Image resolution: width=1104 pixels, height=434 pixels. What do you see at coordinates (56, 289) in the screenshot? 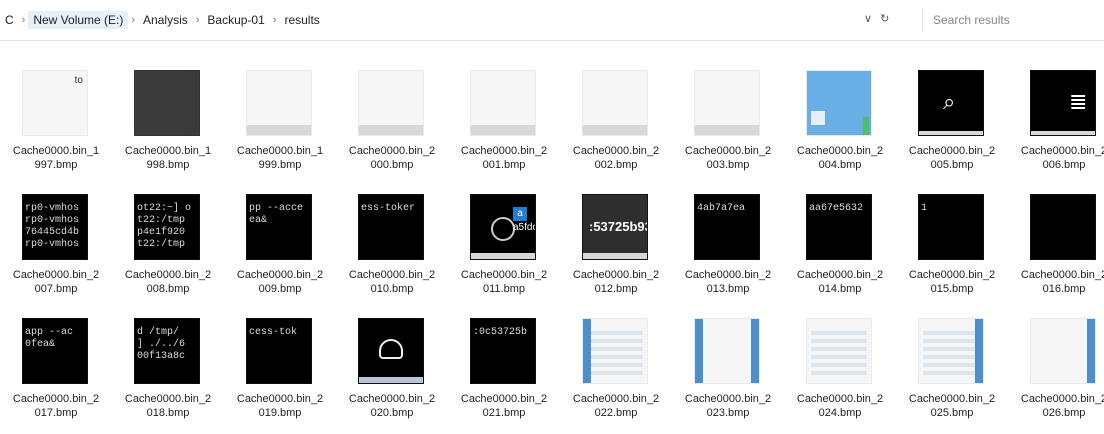
I see `file-name-line2: 007.bmp` at bounding box center [56, 289].